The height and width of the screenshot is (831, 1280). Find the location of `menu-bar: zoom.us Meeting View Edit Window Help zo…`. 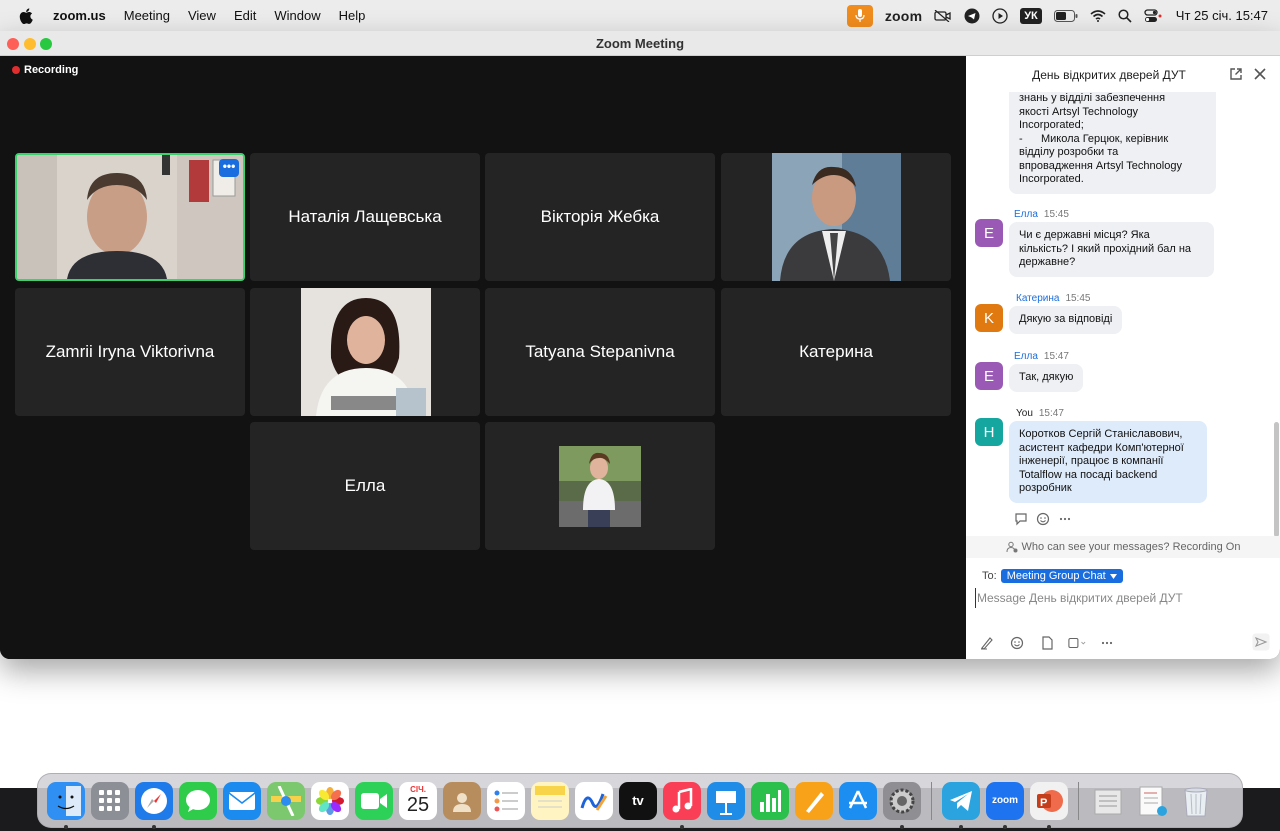

menu-bar: zoom.us Meeting View Edit Window Help zo… is located at coordinates (640, 15).